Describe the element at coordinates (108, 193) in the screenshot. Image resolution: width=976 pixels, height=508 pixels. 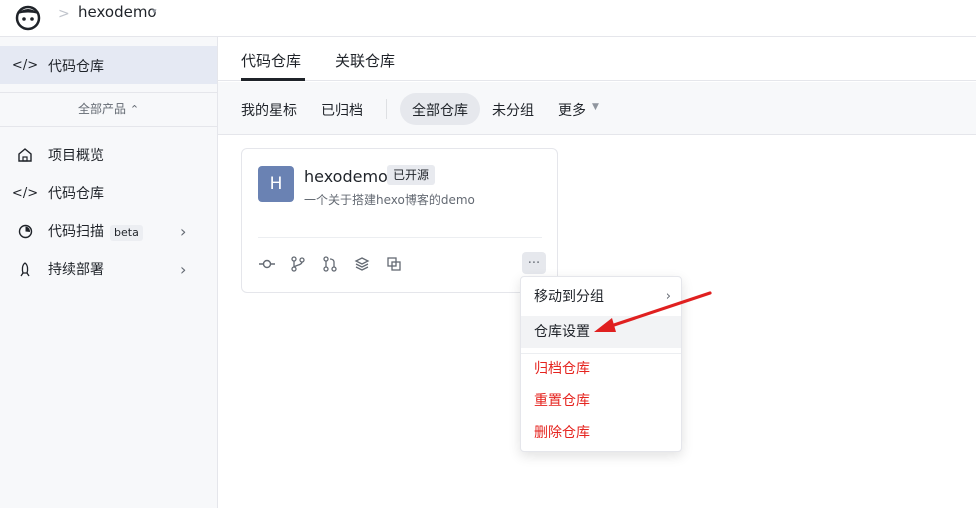
I see `sidebar-item-code-repo: </> 代码仓库` at that location.